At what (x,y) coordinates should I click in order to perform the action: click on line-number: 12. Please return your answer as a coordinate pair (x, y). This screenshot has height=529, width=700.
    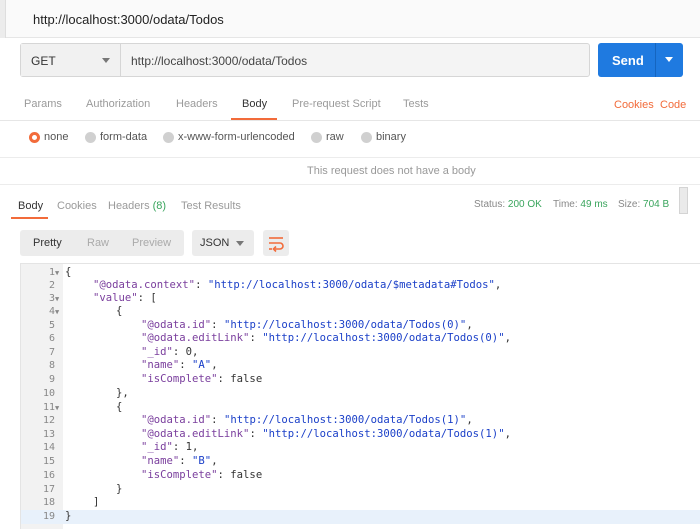
    Looking at the image, I should click on (48, 420).